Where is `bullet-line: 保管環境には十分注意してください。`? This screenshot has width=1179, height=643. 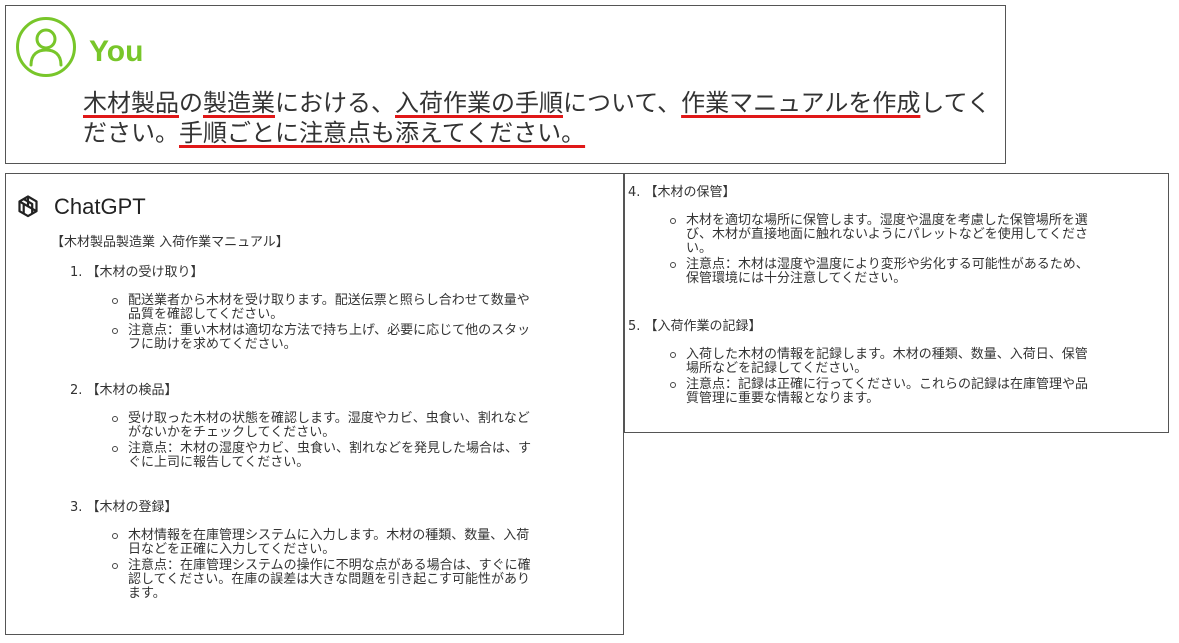
bullet-line: 保管環境には十分注意してください。 is located at coordinates (796, 278).